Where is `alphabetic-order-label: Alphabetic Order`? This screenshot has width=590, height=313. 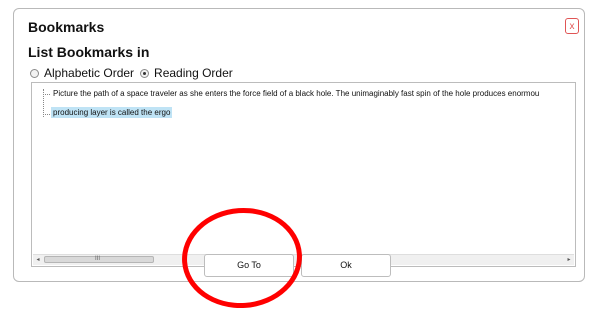
alphabetic-order-label: Alphabetic Order is located at coordinates (89, 73).